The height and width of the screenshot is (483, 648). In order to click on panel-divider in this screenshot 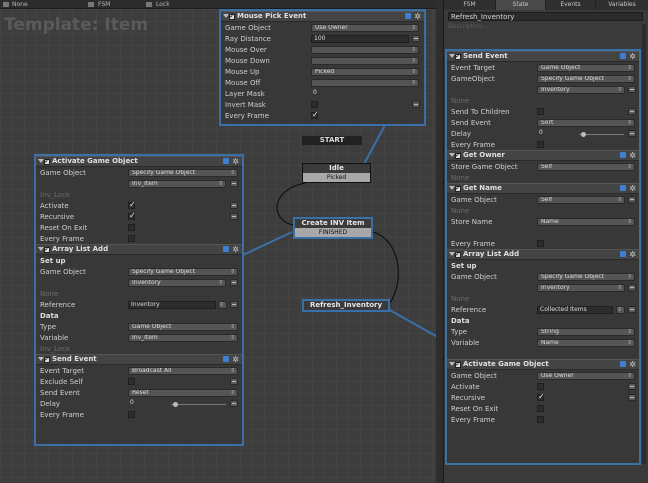, I will do `click(439, 241)`.